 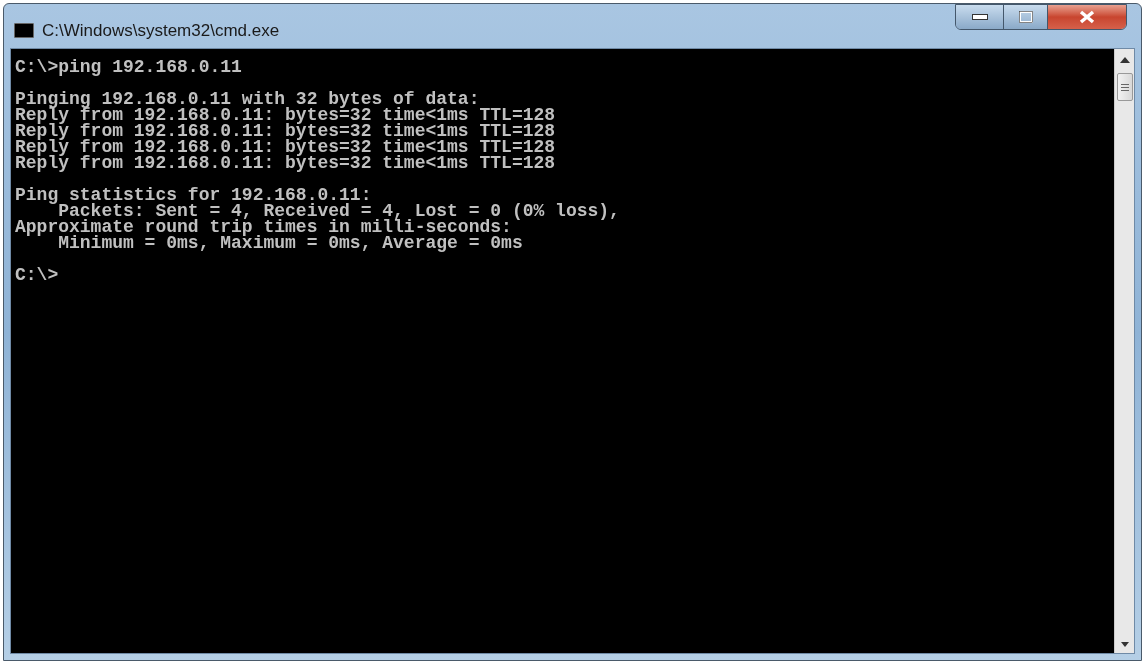 I want to click on scroll-up-icon, so click(x=1124, y=60).